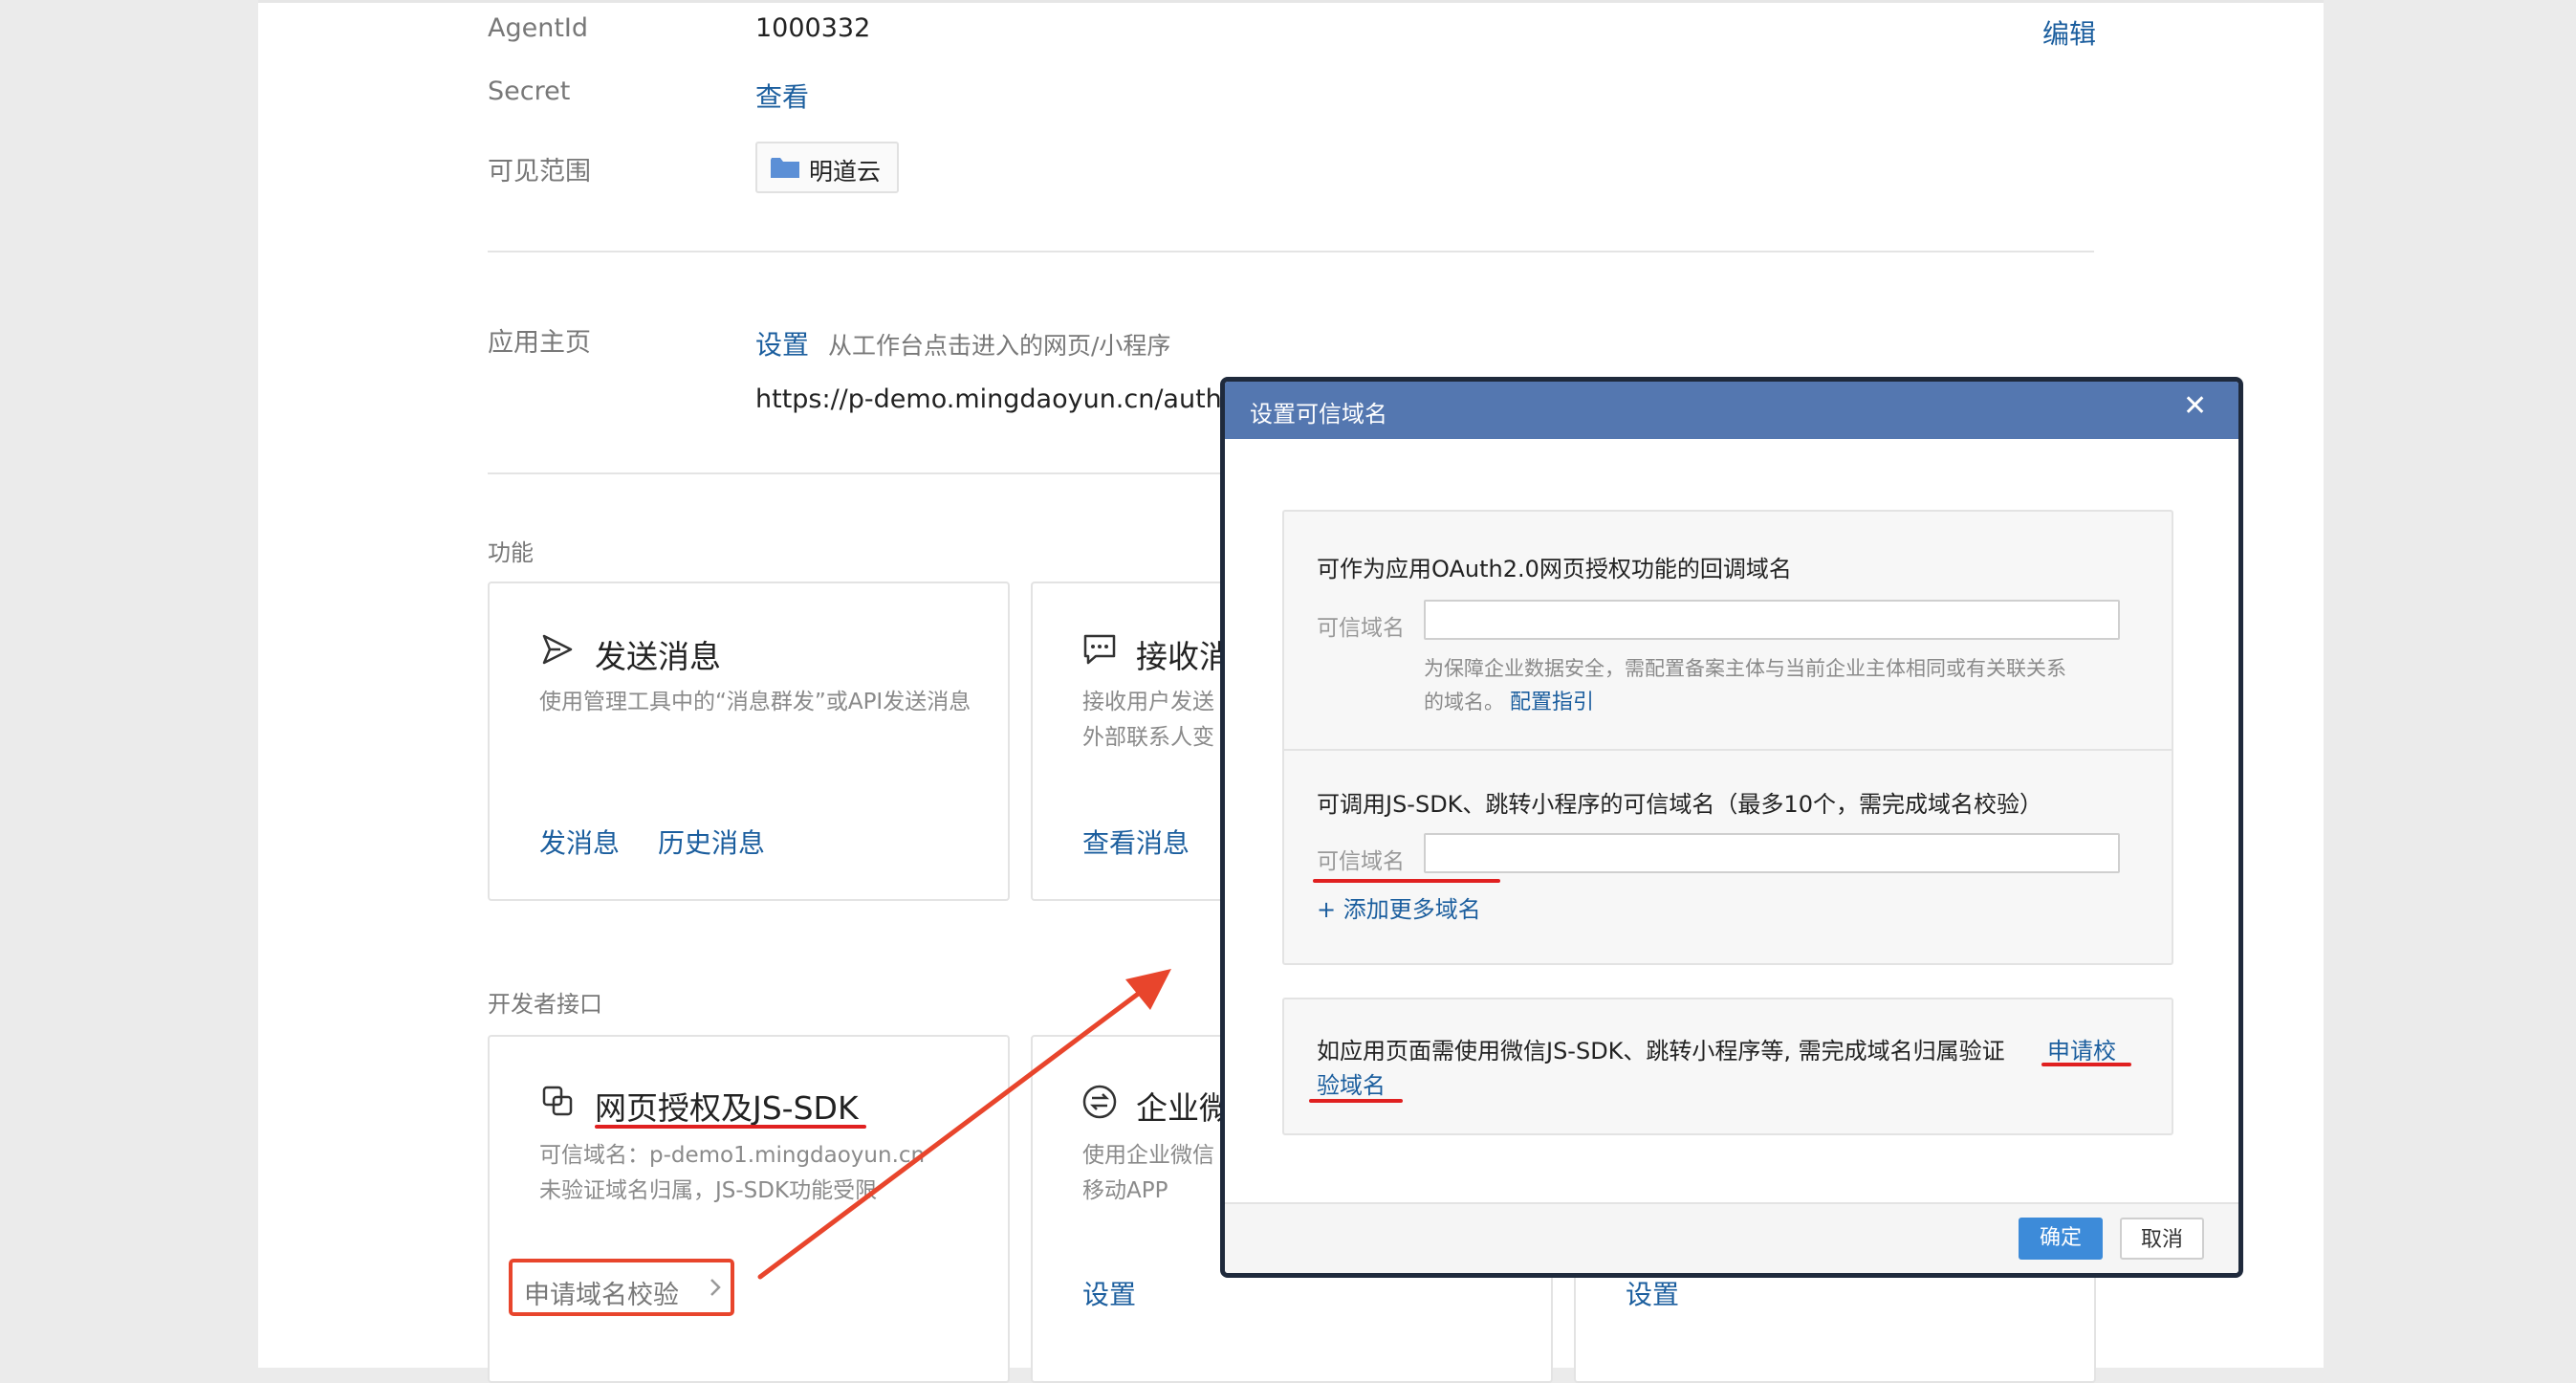  What do you see at coordinates (1652, 1293) in the screenshot?
I see `third-set-link: 设置` at bounding box center [1652, 1293].